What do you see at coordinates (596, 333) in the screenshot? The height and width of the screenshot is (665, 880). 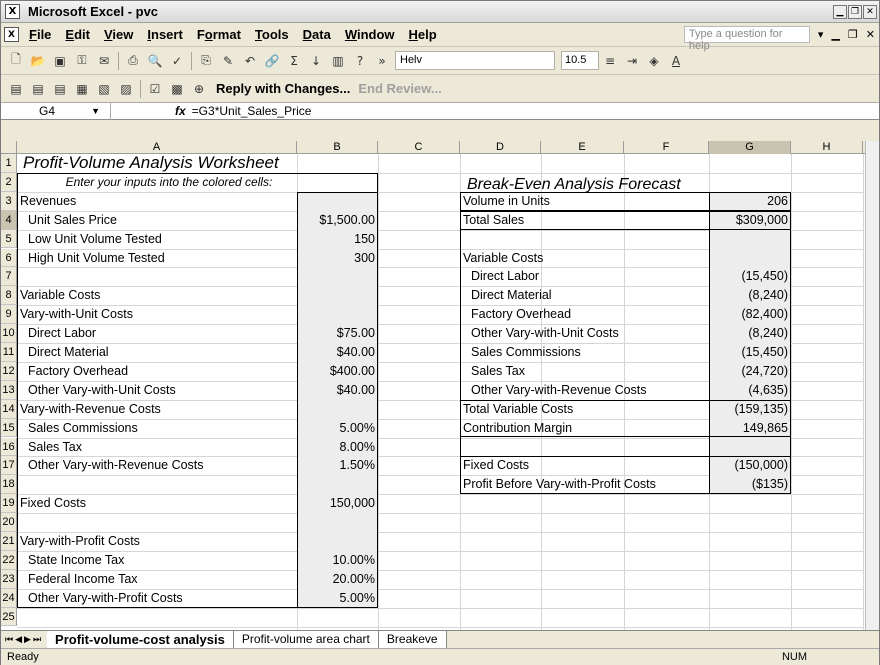 I see `forecast-label: Other Vary-with-Unit Costs` at bounding box center [596, 333].